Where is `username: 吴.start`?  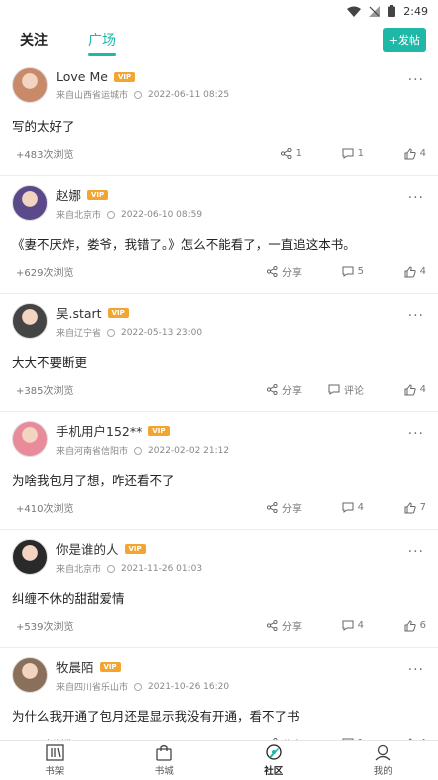 username: 吴.start is located at coordinates (79, 312).